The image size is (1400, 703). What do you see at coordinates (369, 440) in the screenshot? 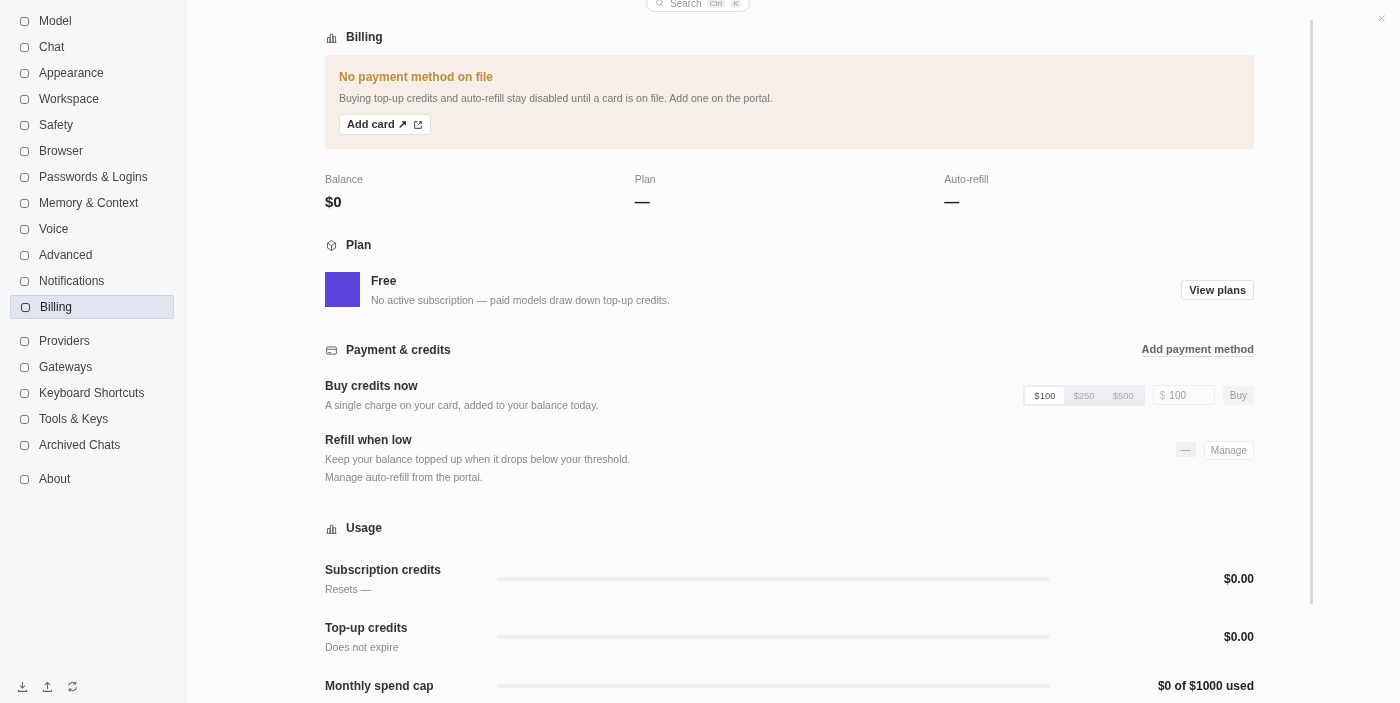
I see `row-title: Refill when low` at bounding box center [369, 440].